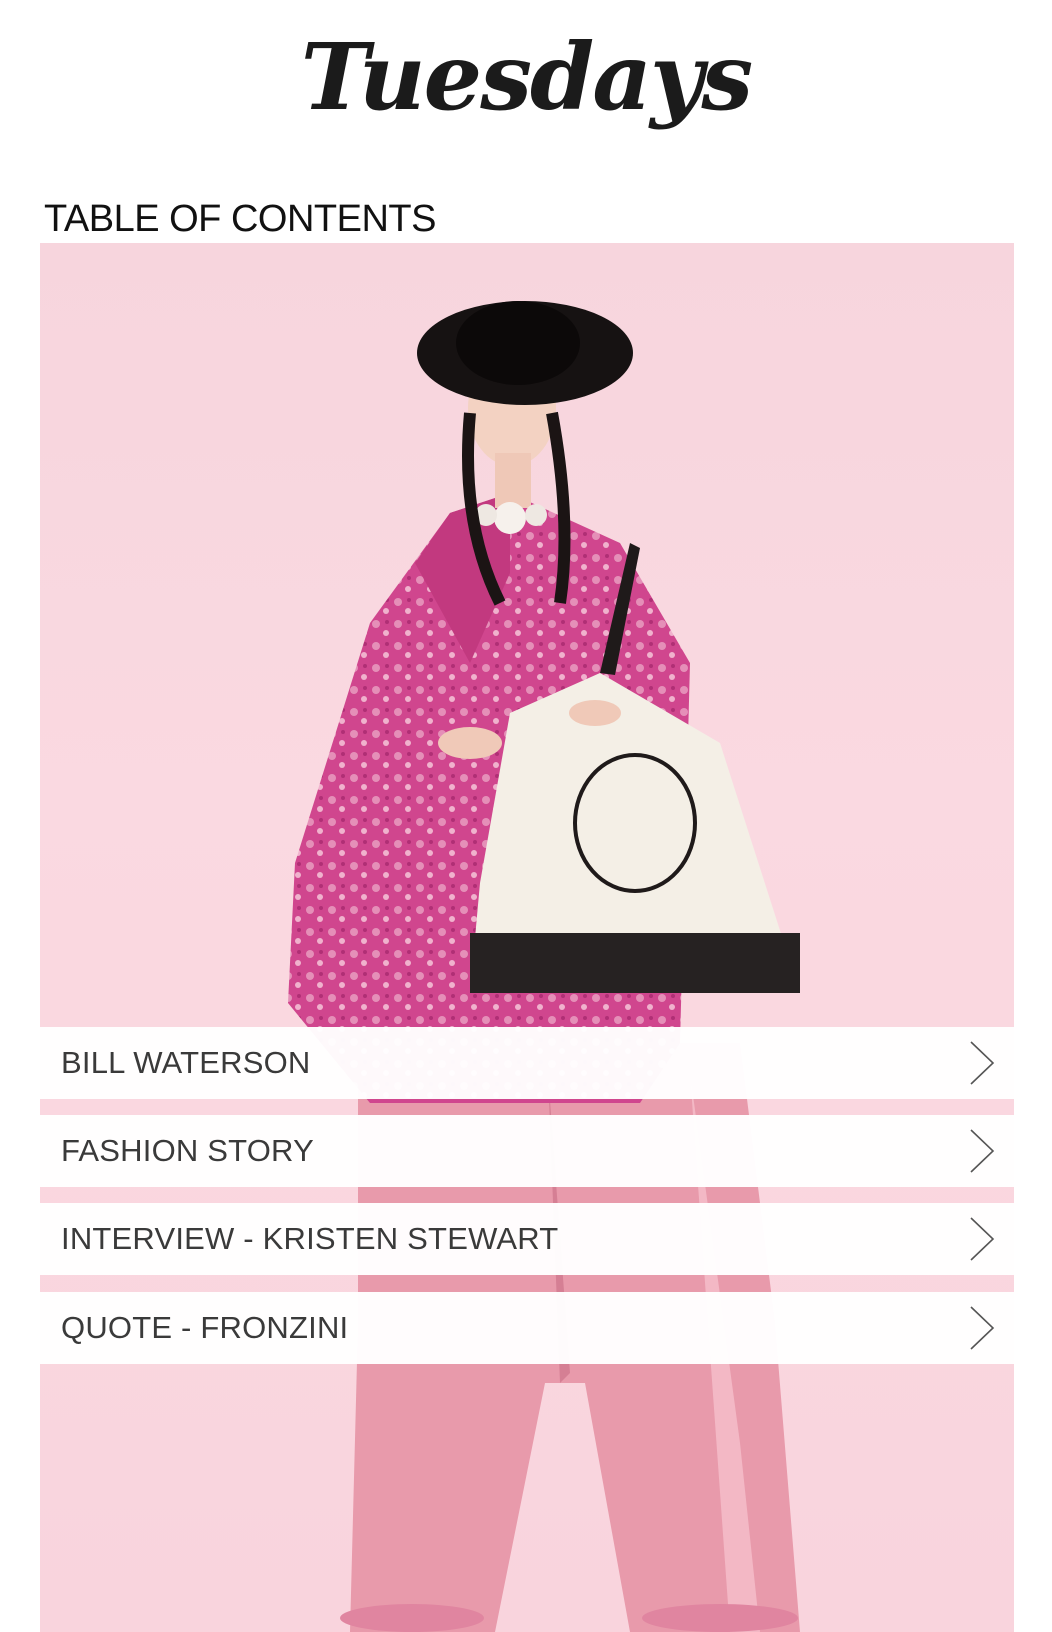 This screenshot has height=1632, width=1052. I want to click on toc-heading: TABLE OF CONTENTS, so click(240, 219).